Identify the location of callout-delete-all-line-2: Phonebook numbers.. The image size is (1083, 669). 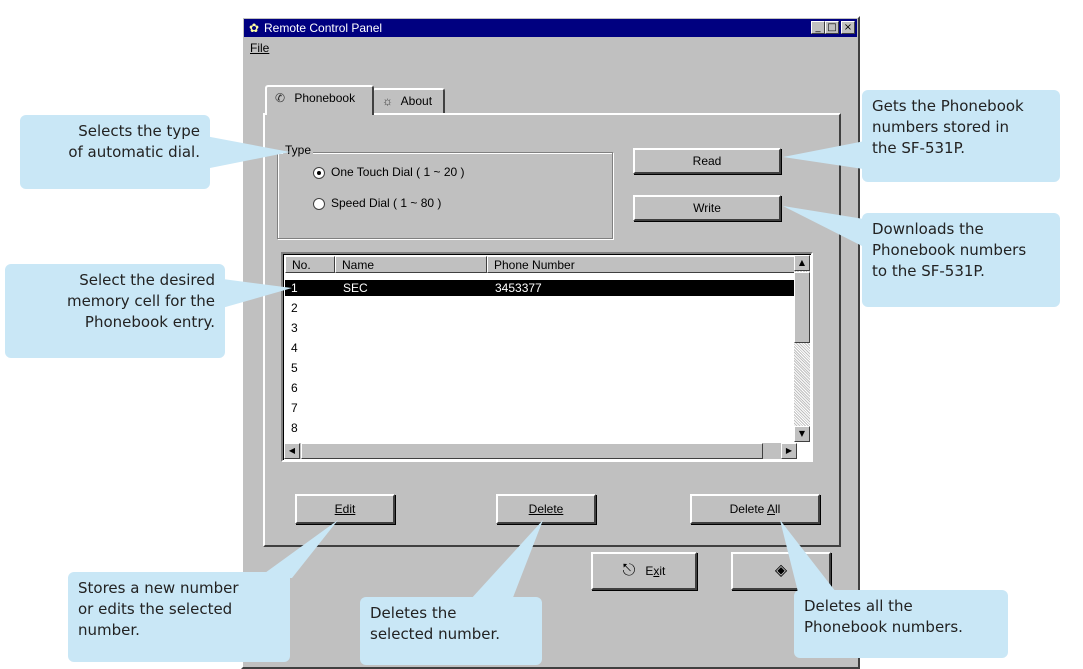
(883, 627).